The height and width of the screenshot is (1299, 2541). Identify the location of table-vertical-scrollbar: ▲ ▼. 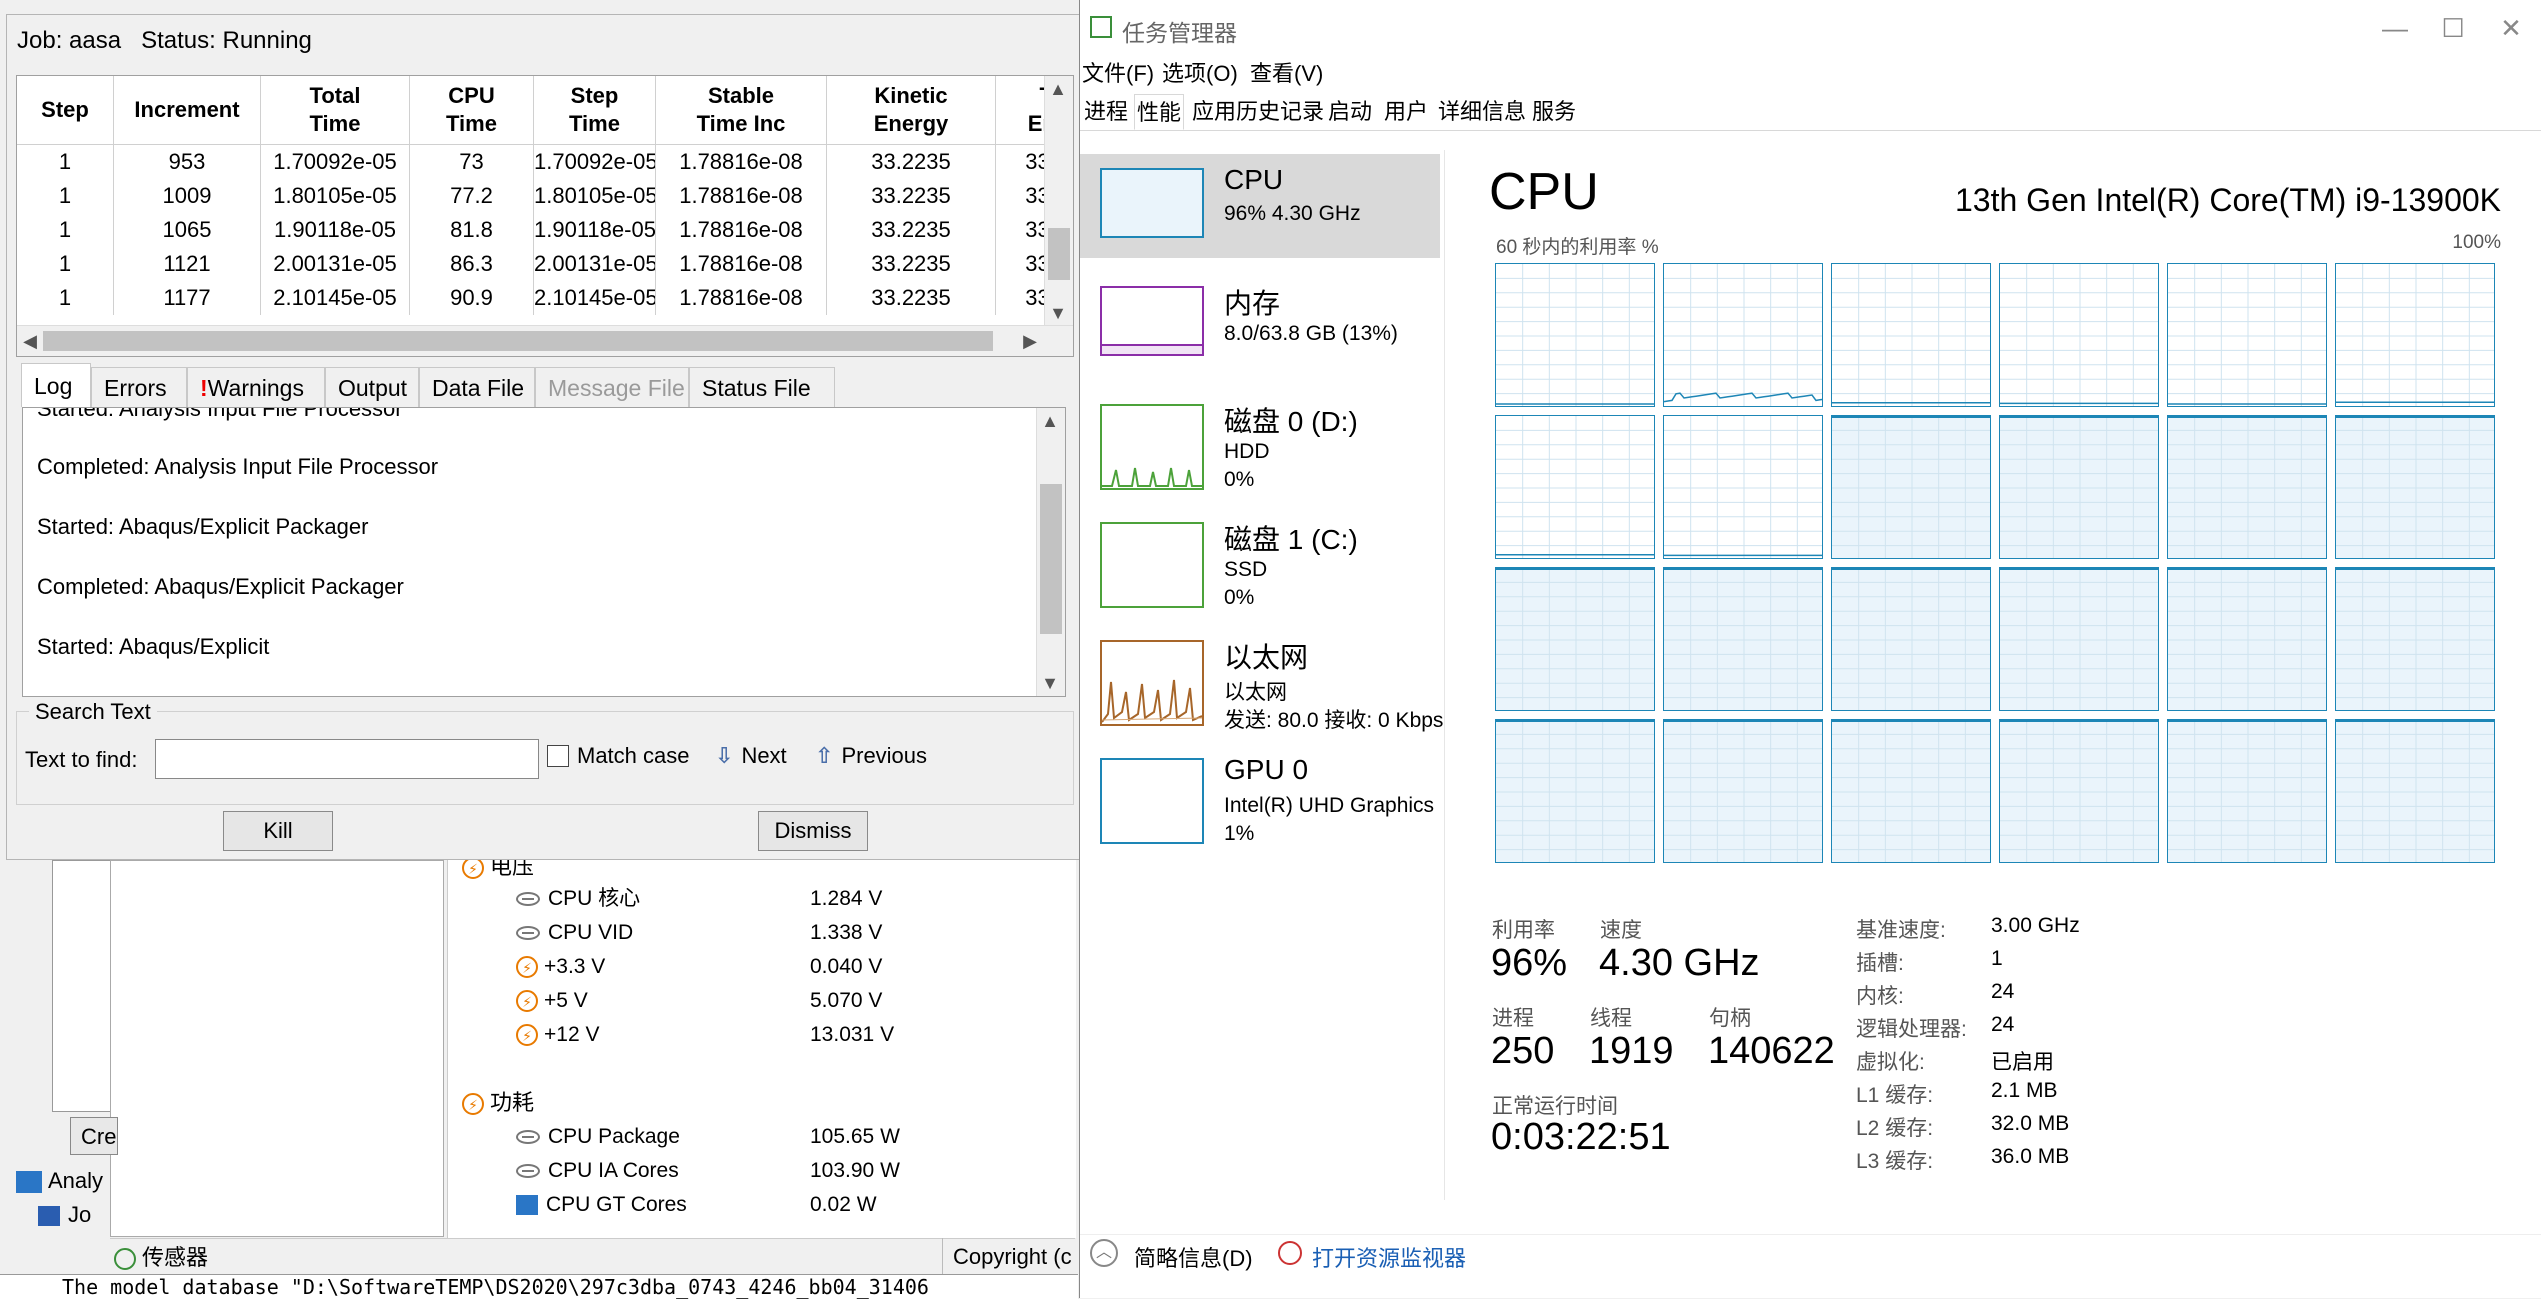
(1058, 201).